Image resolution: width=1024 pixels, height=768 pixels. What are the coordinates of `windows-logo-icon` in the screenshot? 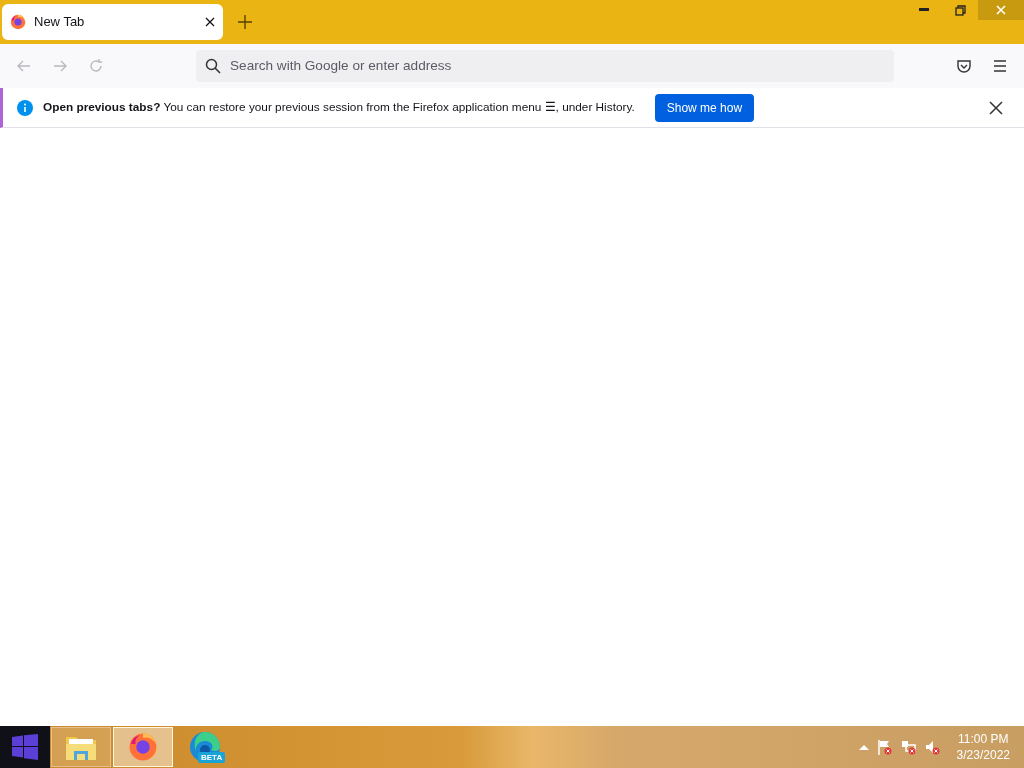 It's located at (25, 747).